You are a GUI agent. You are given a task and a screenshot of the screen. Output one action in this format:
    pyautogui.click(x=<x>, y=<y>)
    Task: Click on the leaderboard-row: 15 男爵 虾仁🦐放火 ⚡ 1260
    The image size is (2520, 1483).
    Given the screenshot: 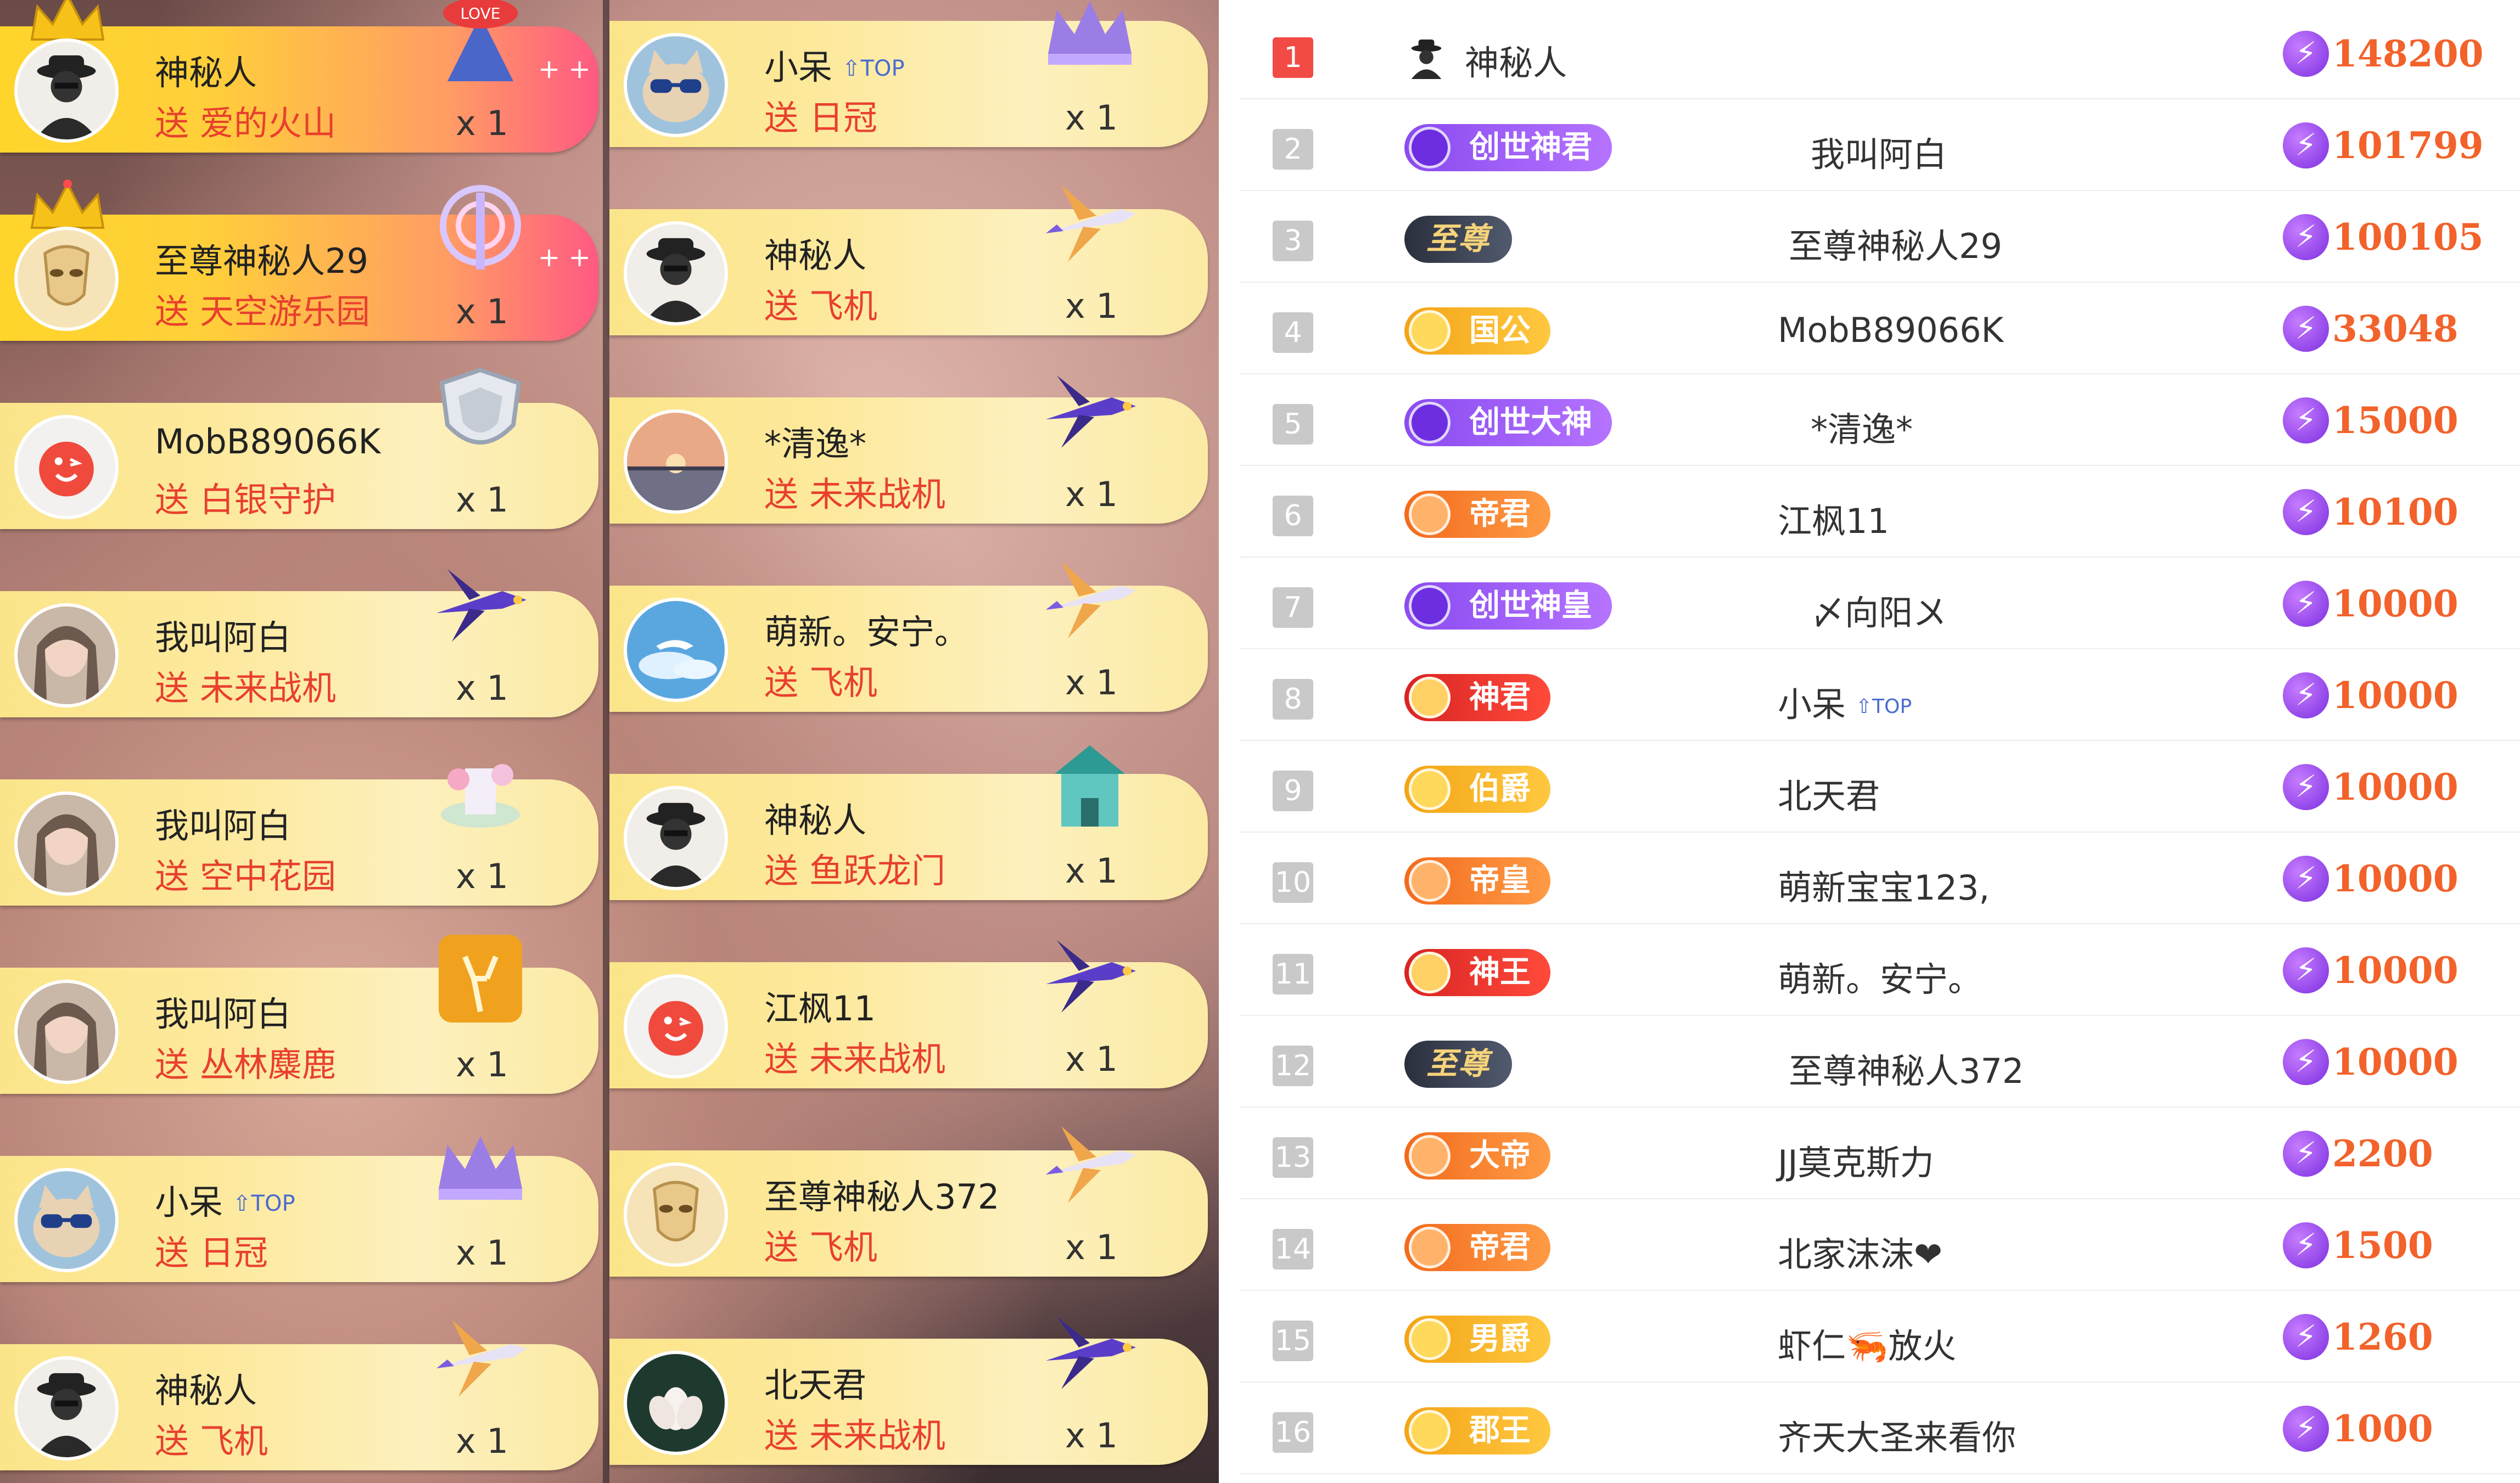 What is the action you would take?
    pyautogui.click(x=1880, y=1337)
    